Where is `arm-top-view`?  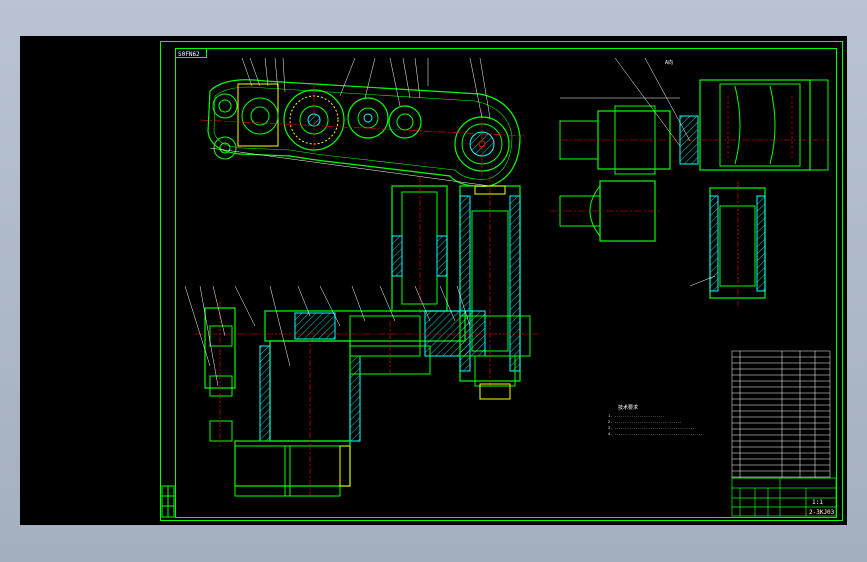
arm-top-view is located at coordinates (362, 133).